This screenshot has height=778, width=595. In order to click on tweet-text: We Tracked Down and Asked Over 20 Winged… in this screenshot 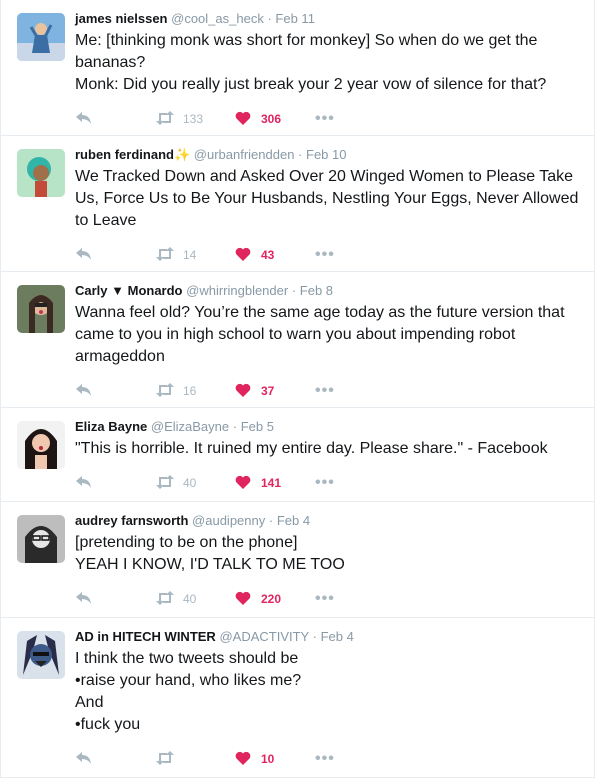, I will do `click(328, 199)`.